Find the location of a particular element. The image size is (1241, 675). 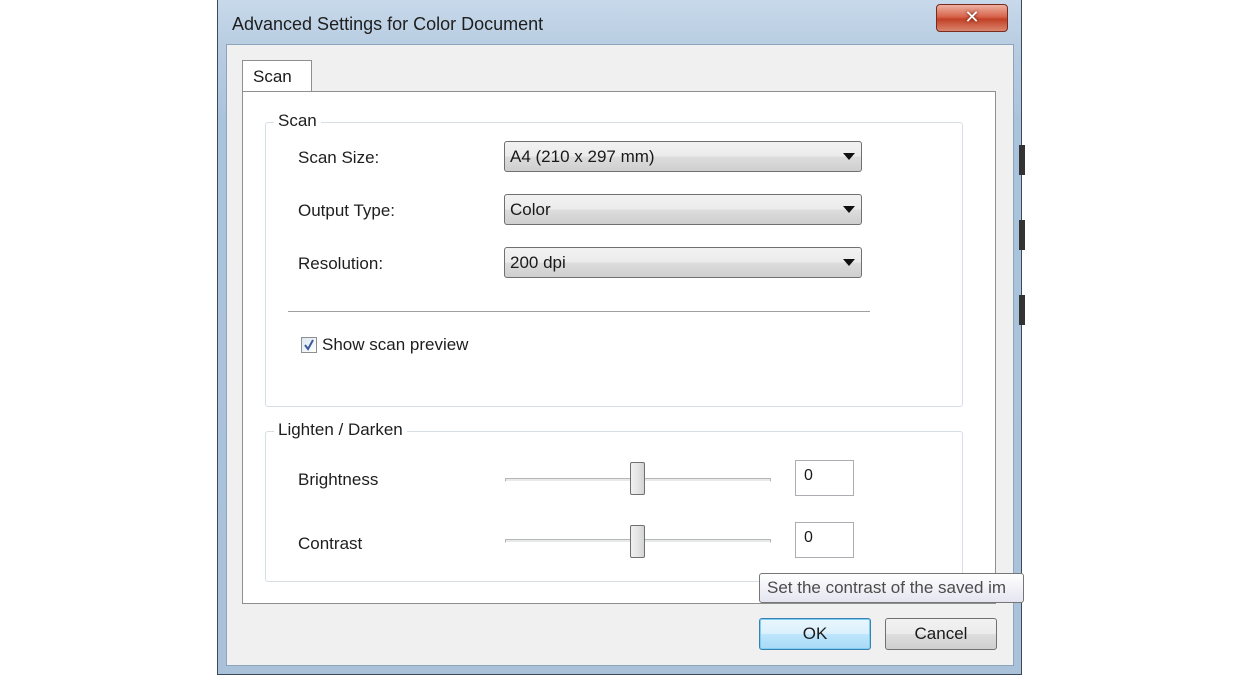

scan-size-value: A4 (210 x 297 mm) is located at coordinates (582, 156).